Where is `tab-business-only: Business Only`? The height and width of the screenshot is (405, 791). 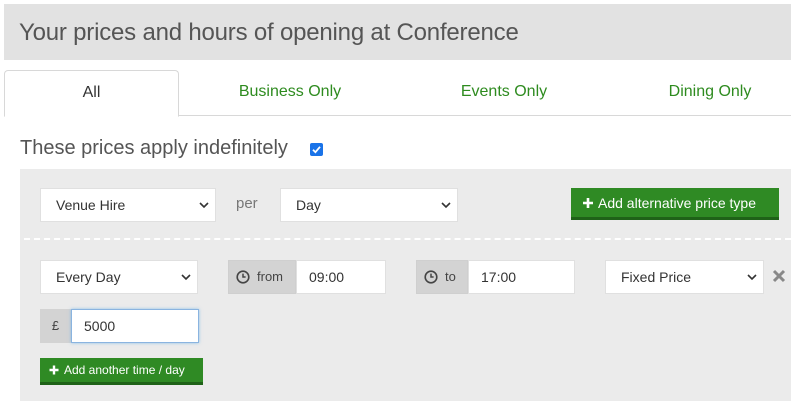
tab-business-only: Business Only is located at coordinates (290, 93).